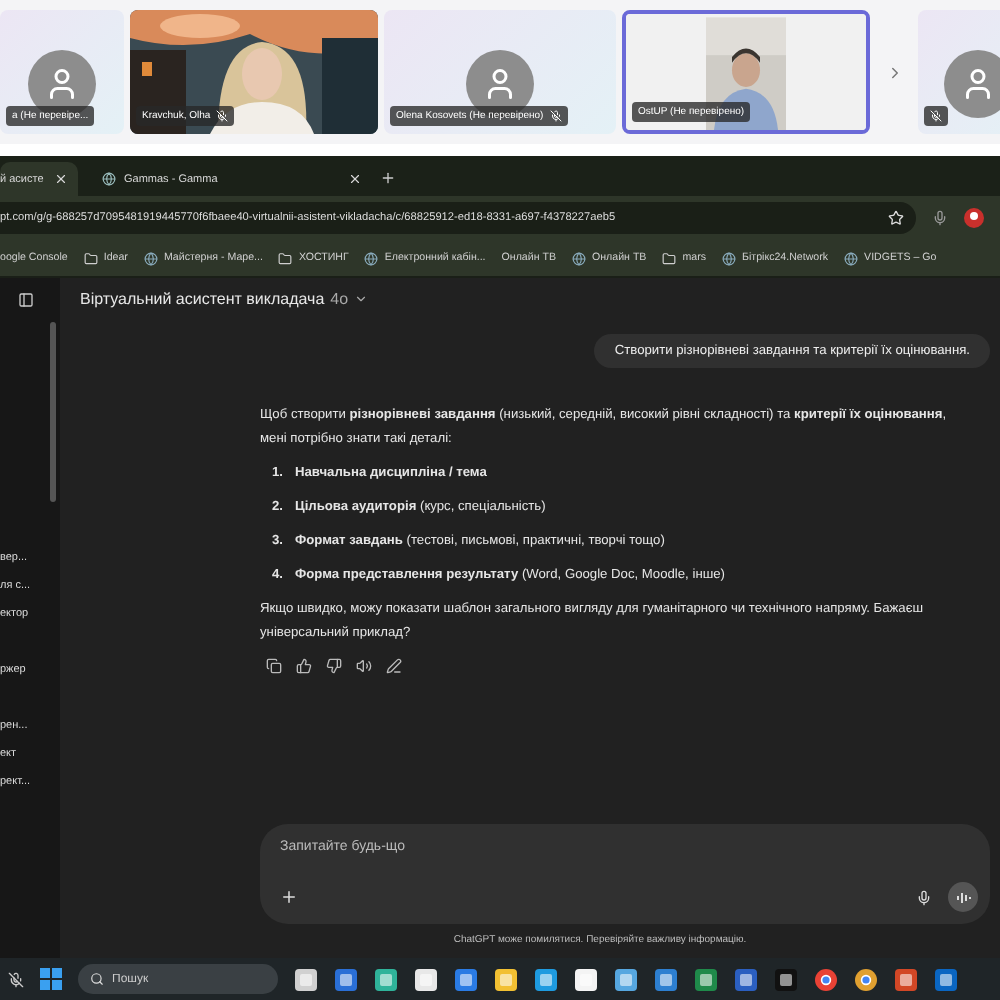  Describe the element at coordinates (97, 979) in the screenshot. I see `search-icon` at that location.